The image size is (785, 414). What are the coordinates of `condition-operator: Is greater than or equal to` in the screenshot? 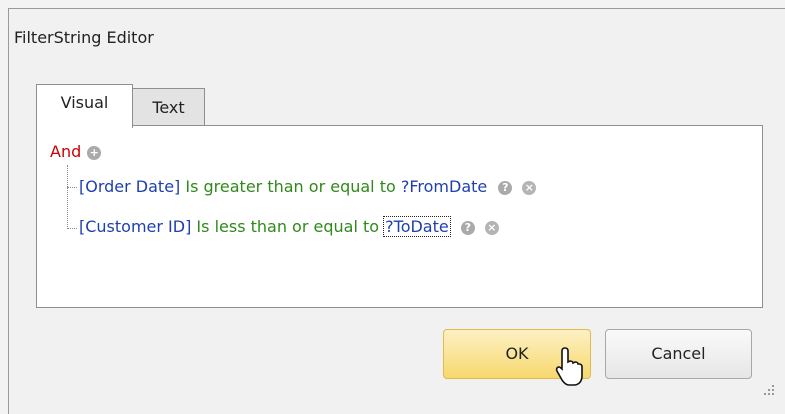 It's located at (290, 186).